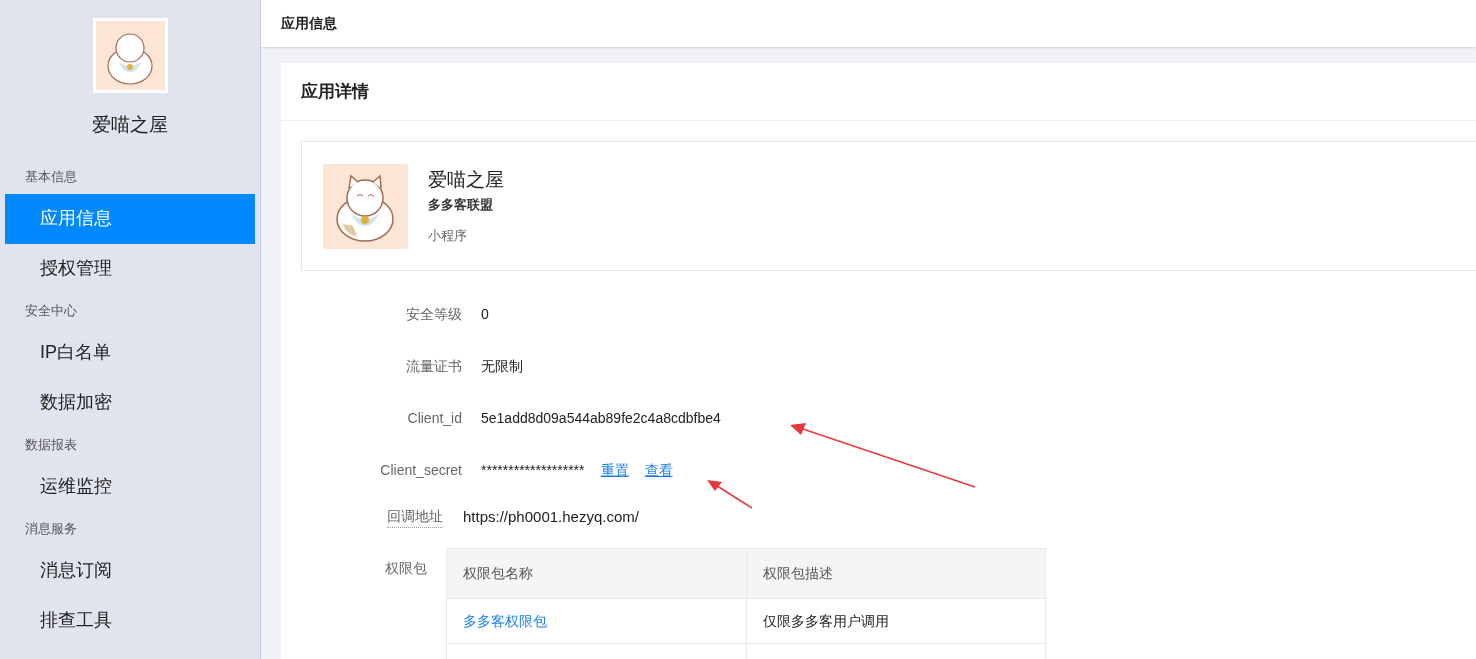  Describe the element at coordinates (551, 516) in the screenshot. I see `field-value: https://ph0001.hezyq.com/` at that location.